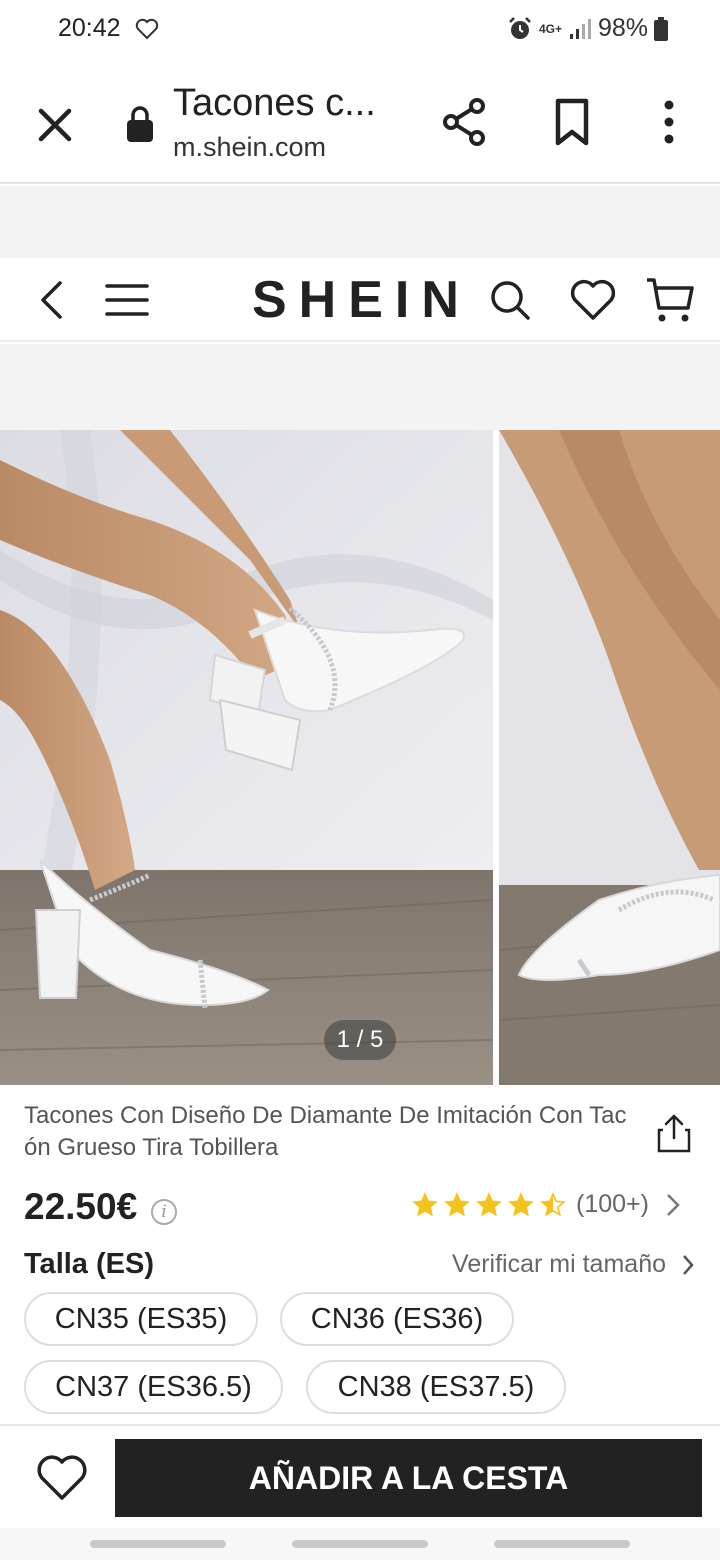 This screenshot has width=720, height=1560. Describe the element at coordinates (360, 387) in the screenshot. I see `promo-placeholder` at that location.